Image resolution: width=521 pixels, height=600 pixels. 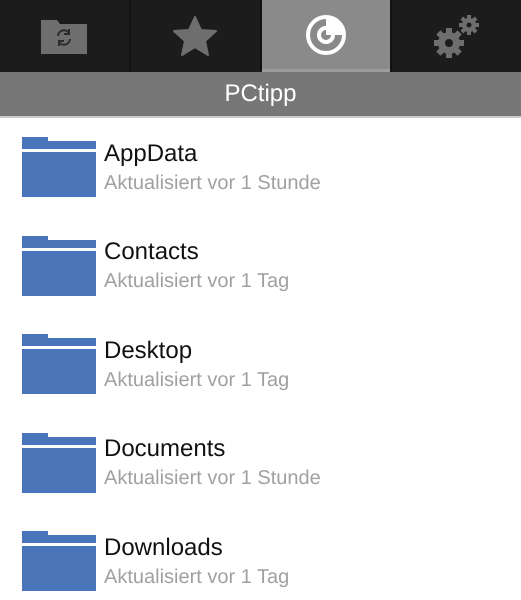 I want to click on disk-usage-icon, so click(x=325, y=35).